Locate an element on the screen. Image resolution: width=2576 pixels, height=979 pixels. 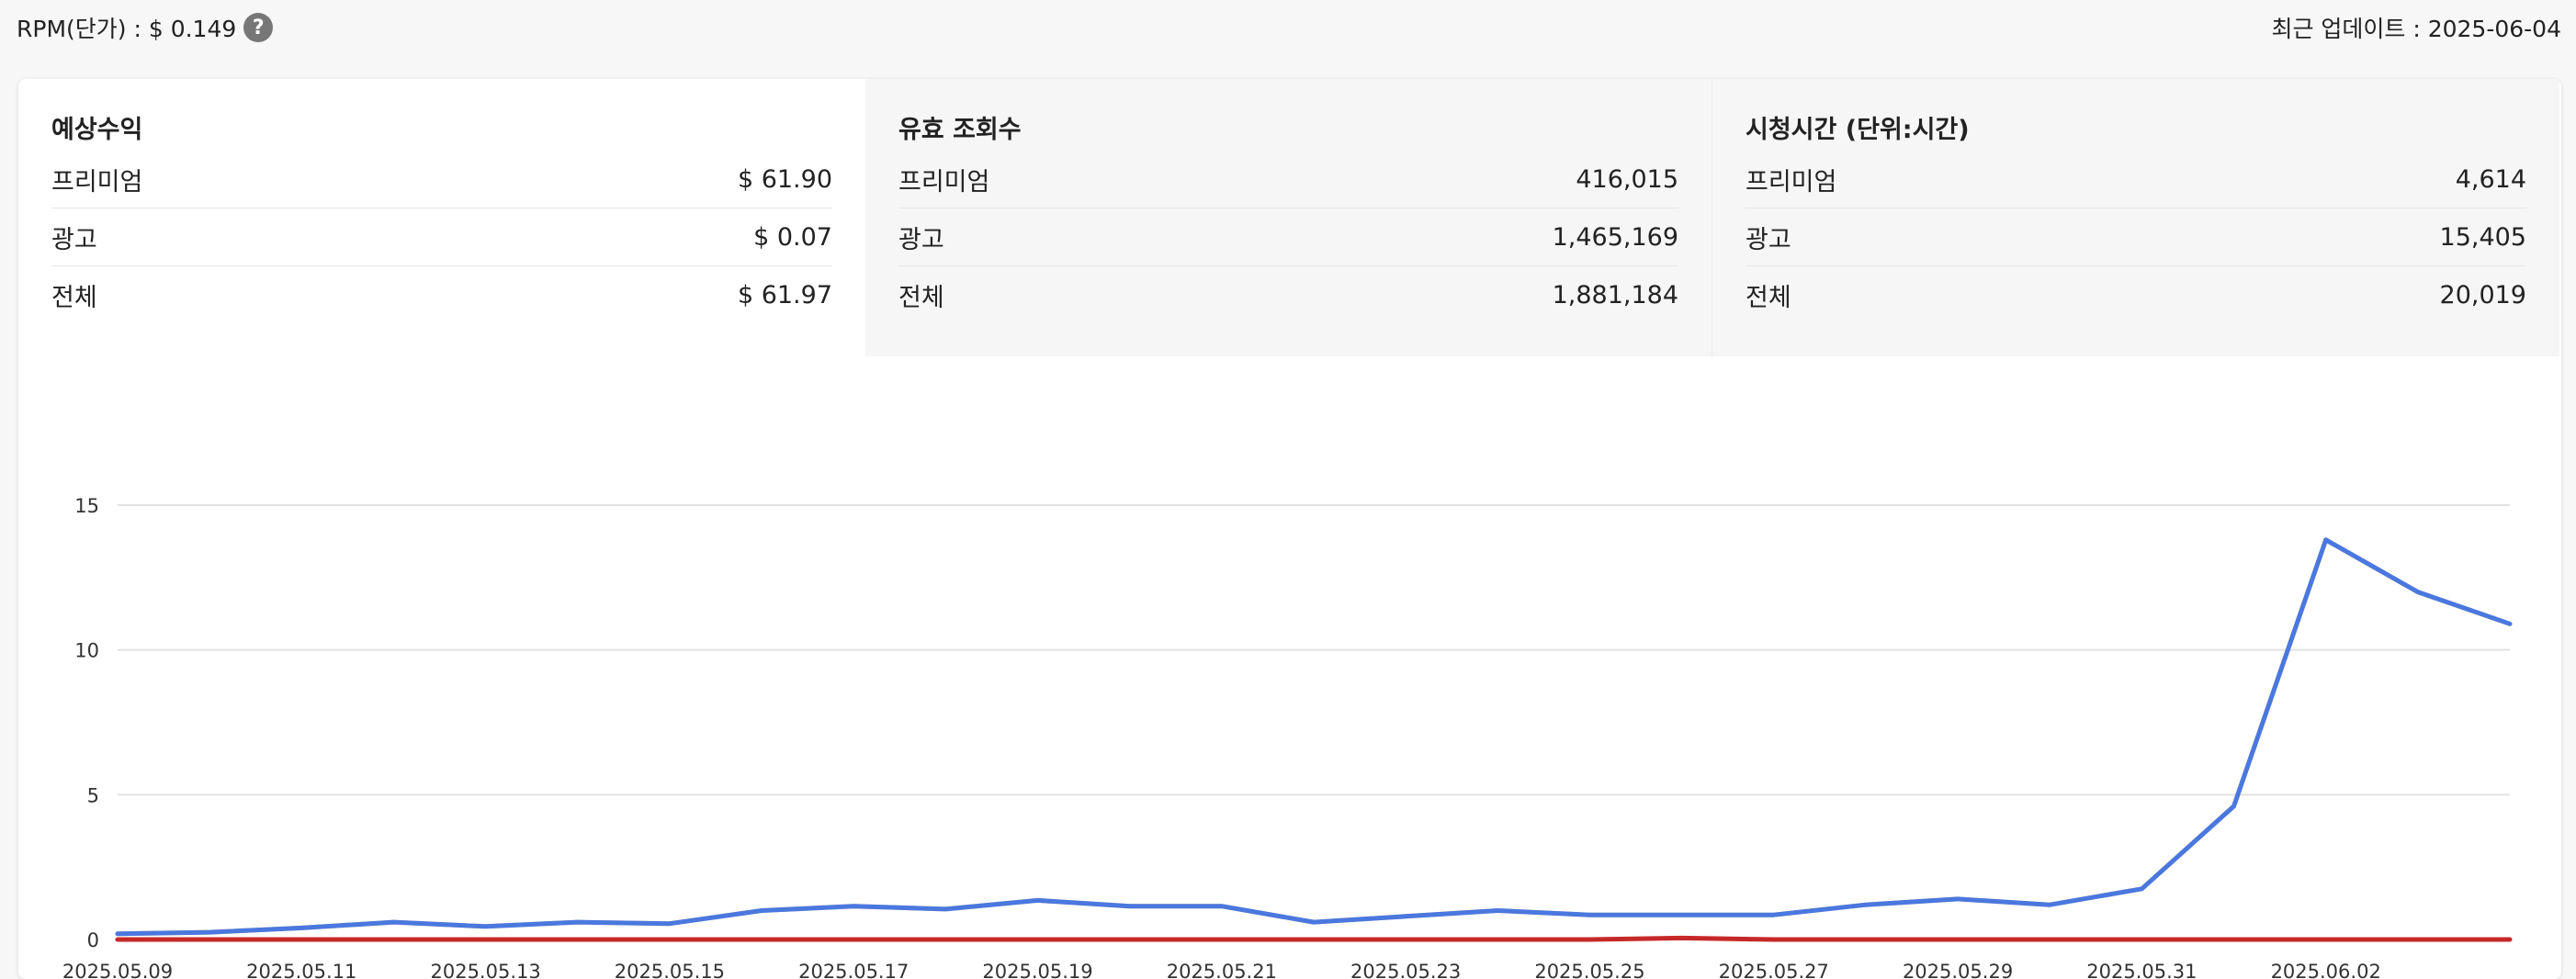
x-tick-label: 2025.05.21 is located at coordinates (1222, 970).